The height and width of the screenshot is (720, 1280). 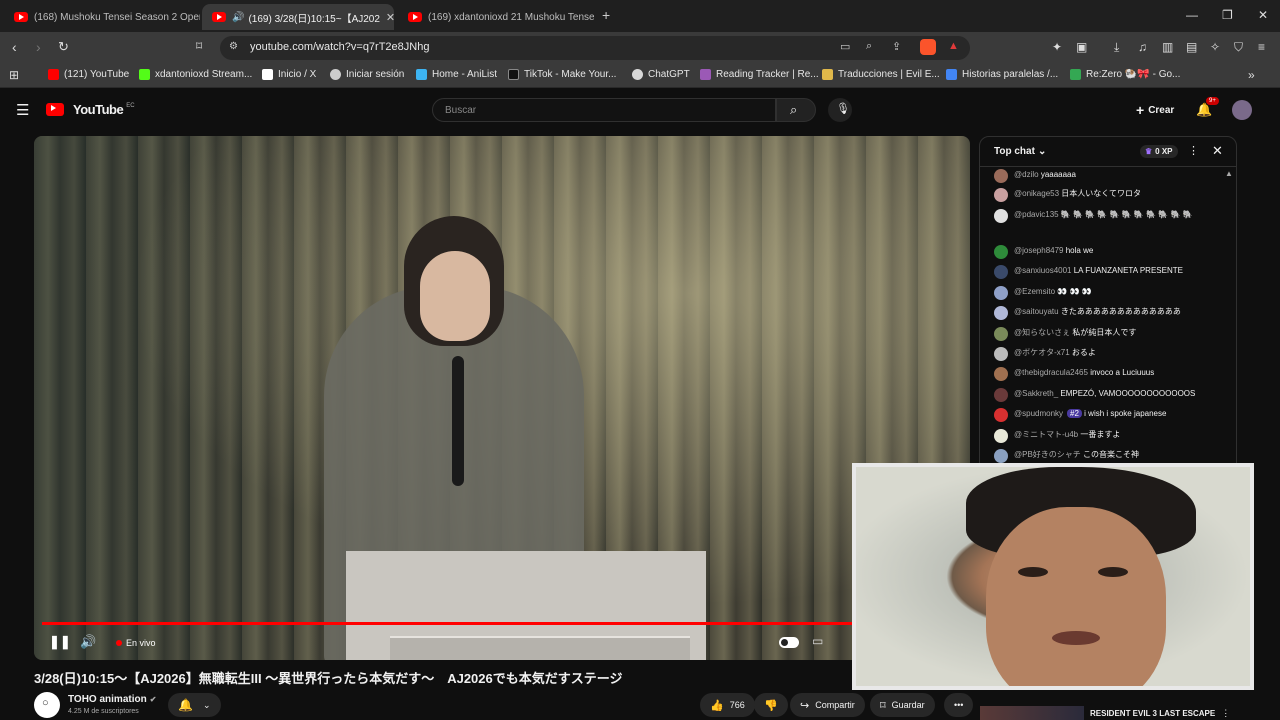 What do you see at coordinates (1227, 15) in the screenshot?
I see `maximize-icon: ❐` at bounding box center [1227, 15].